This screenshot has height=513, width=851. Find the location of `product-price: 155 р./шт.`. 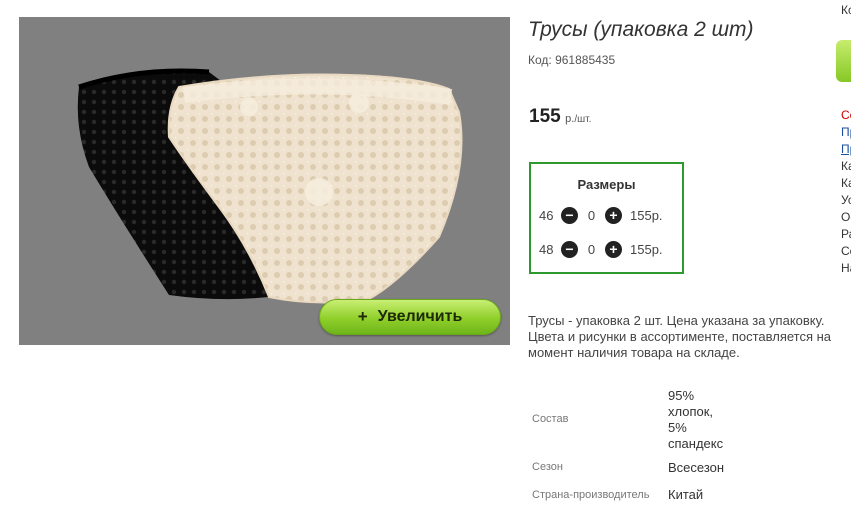

product-price: 155 р./шт. is located at coordinates (560, 117).